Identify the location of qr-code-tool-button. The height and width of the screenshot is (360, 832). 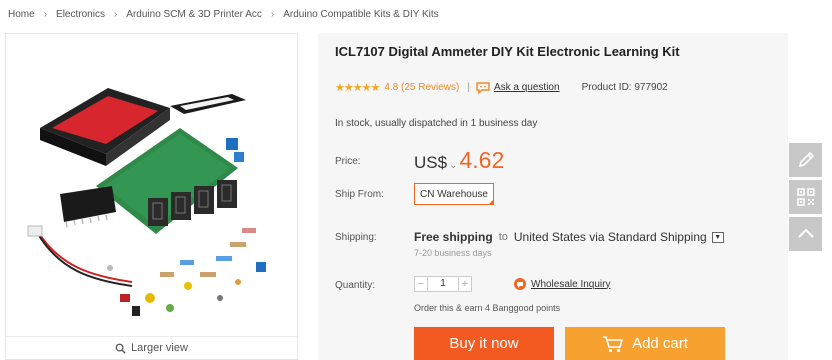
(805, 197).